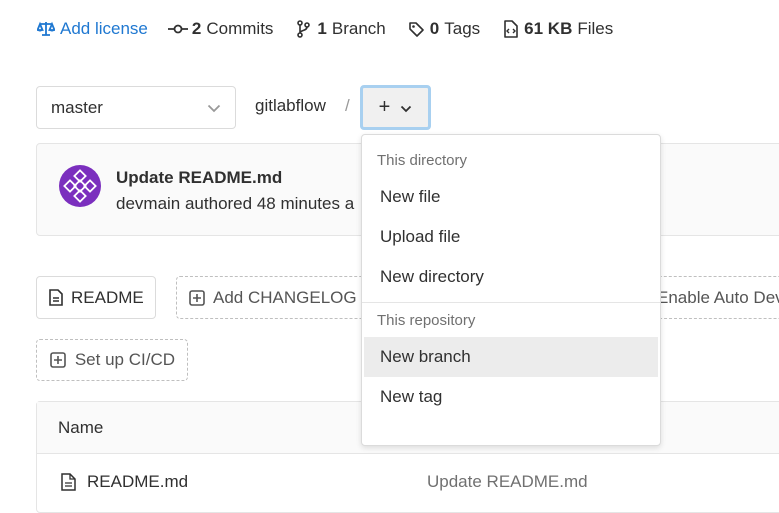  What do you see at coordinates (595, 28) in the screenshot?
I see `files-label: Files` at bounding box center [595, 28].